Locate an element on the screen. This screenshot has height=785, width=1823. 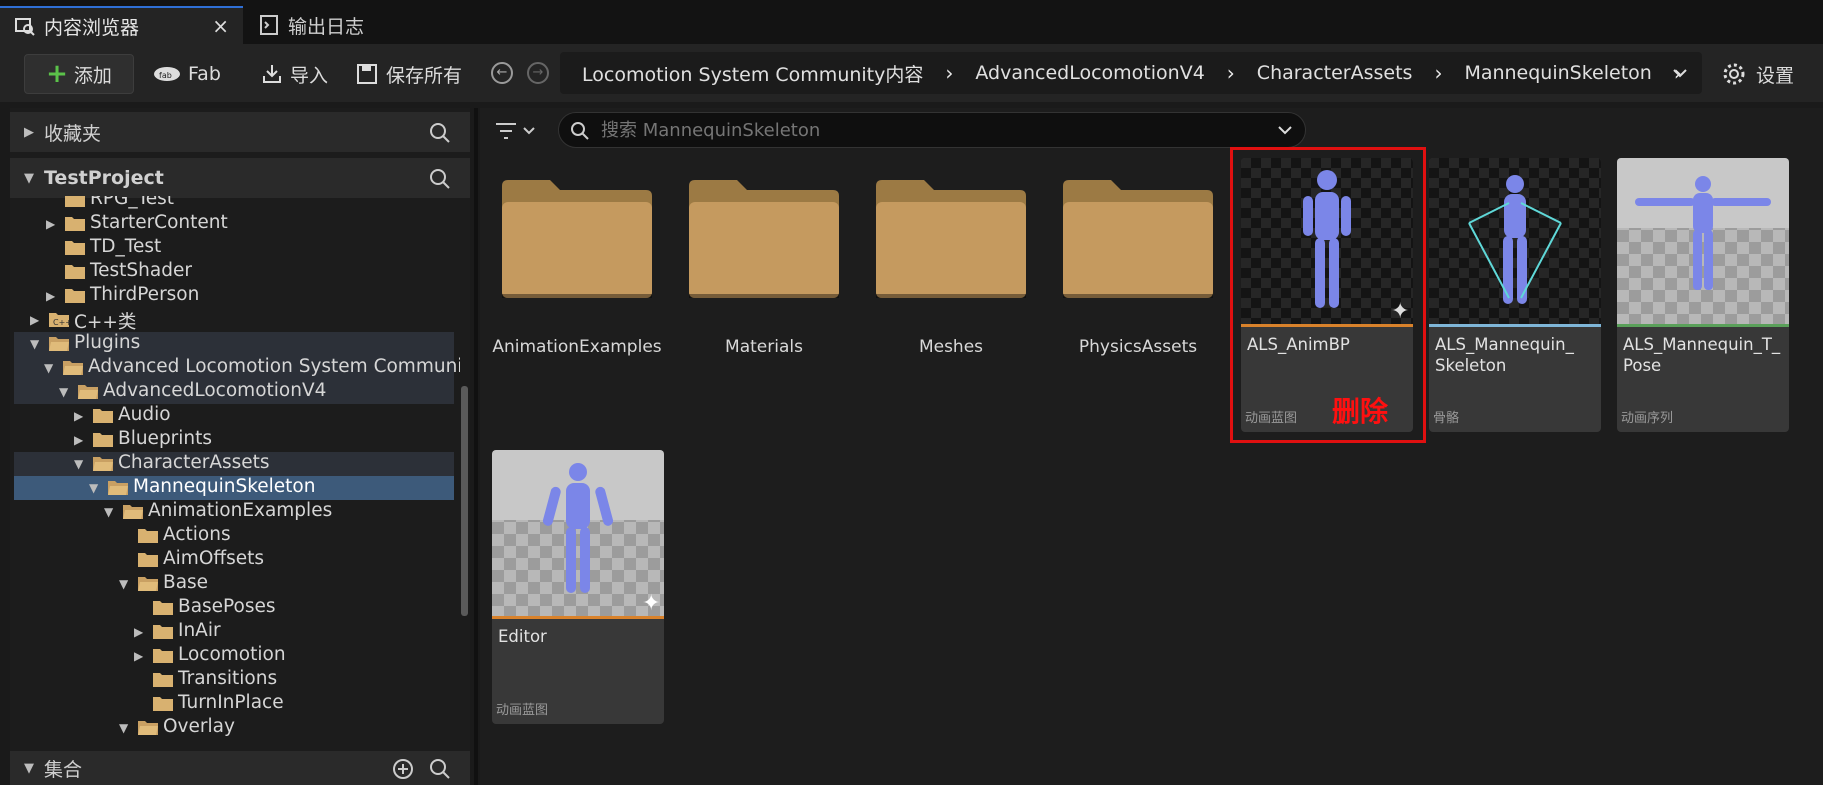
asset-card: ALS_Mannequin_T_ Pose 动画序列 is located at coordinates (1703, 295).